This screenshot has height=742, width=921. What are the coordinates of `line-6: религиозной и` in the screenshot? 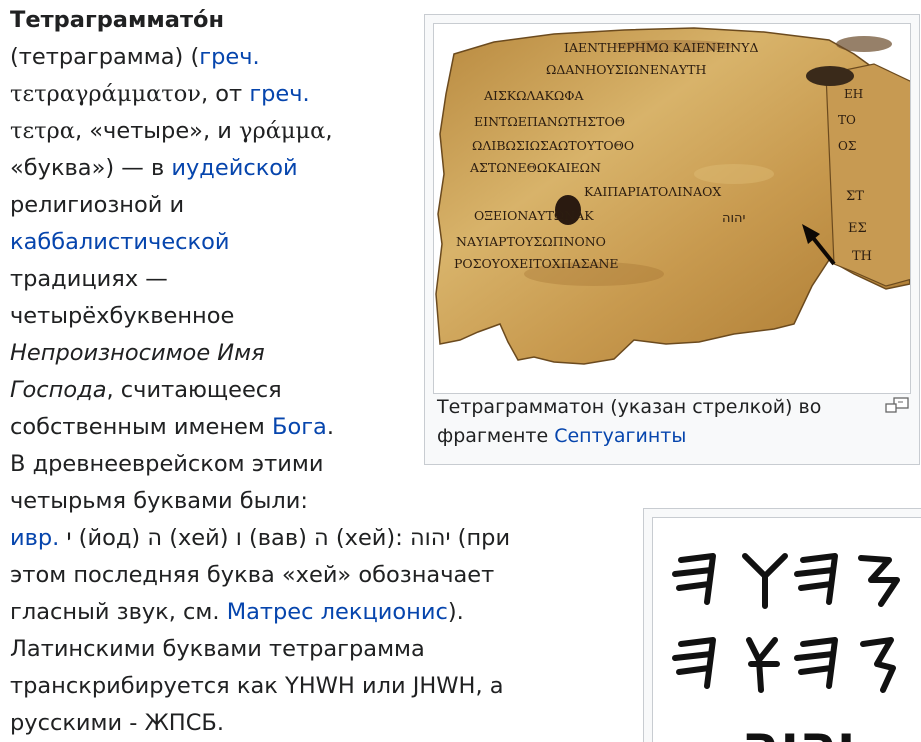 It's located at (97, 205).